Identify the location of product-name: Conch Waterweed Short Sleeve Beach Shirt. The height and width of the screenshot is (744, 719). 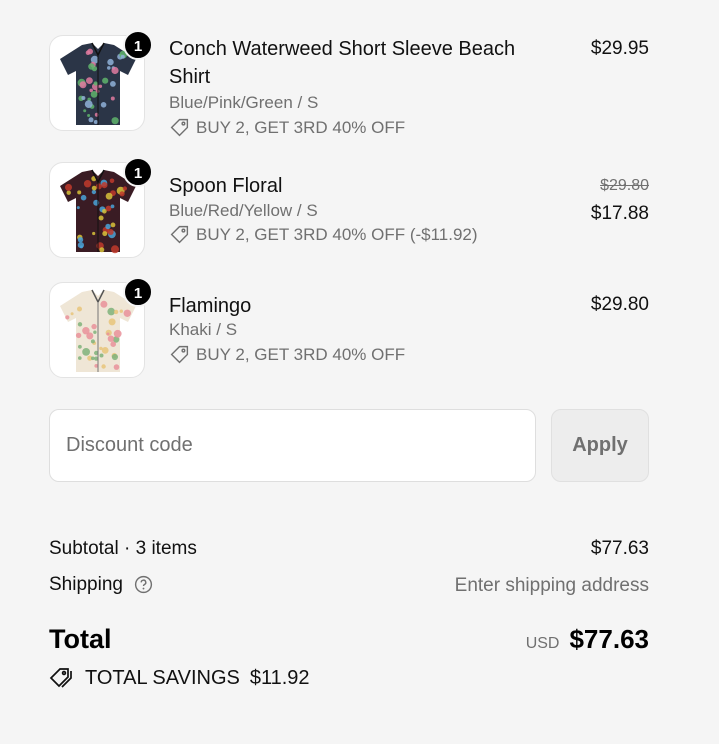
(342, 63).